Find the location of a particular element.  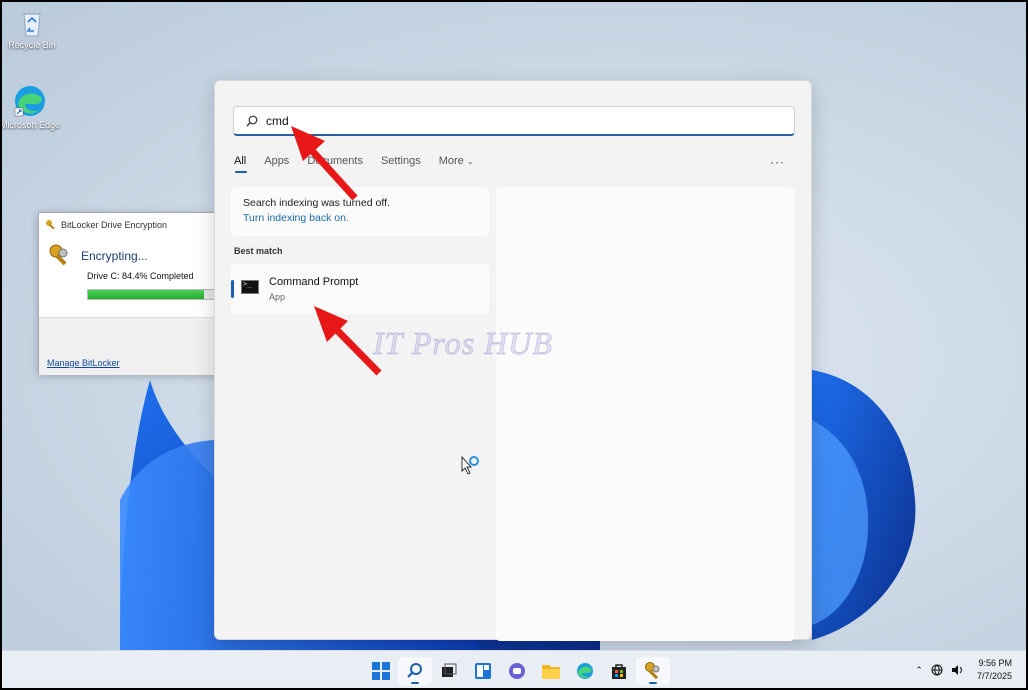

search-box is located at coordinates (514, 121).